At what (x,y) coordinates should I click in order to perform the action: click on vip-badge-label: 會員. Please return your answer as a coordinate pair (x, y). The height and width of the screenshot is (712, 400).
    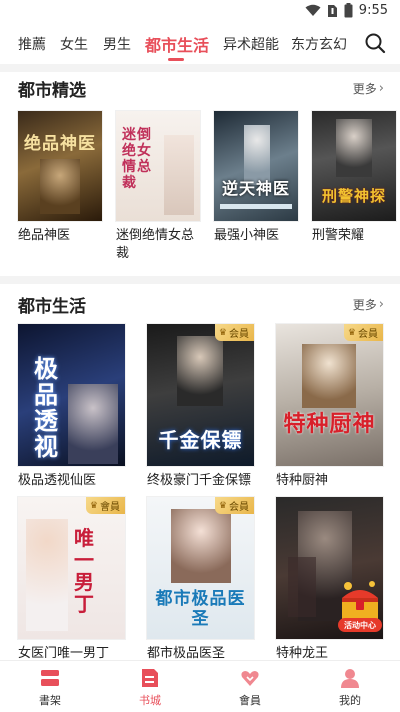
    Looking at the image, I should click on (110, 507).